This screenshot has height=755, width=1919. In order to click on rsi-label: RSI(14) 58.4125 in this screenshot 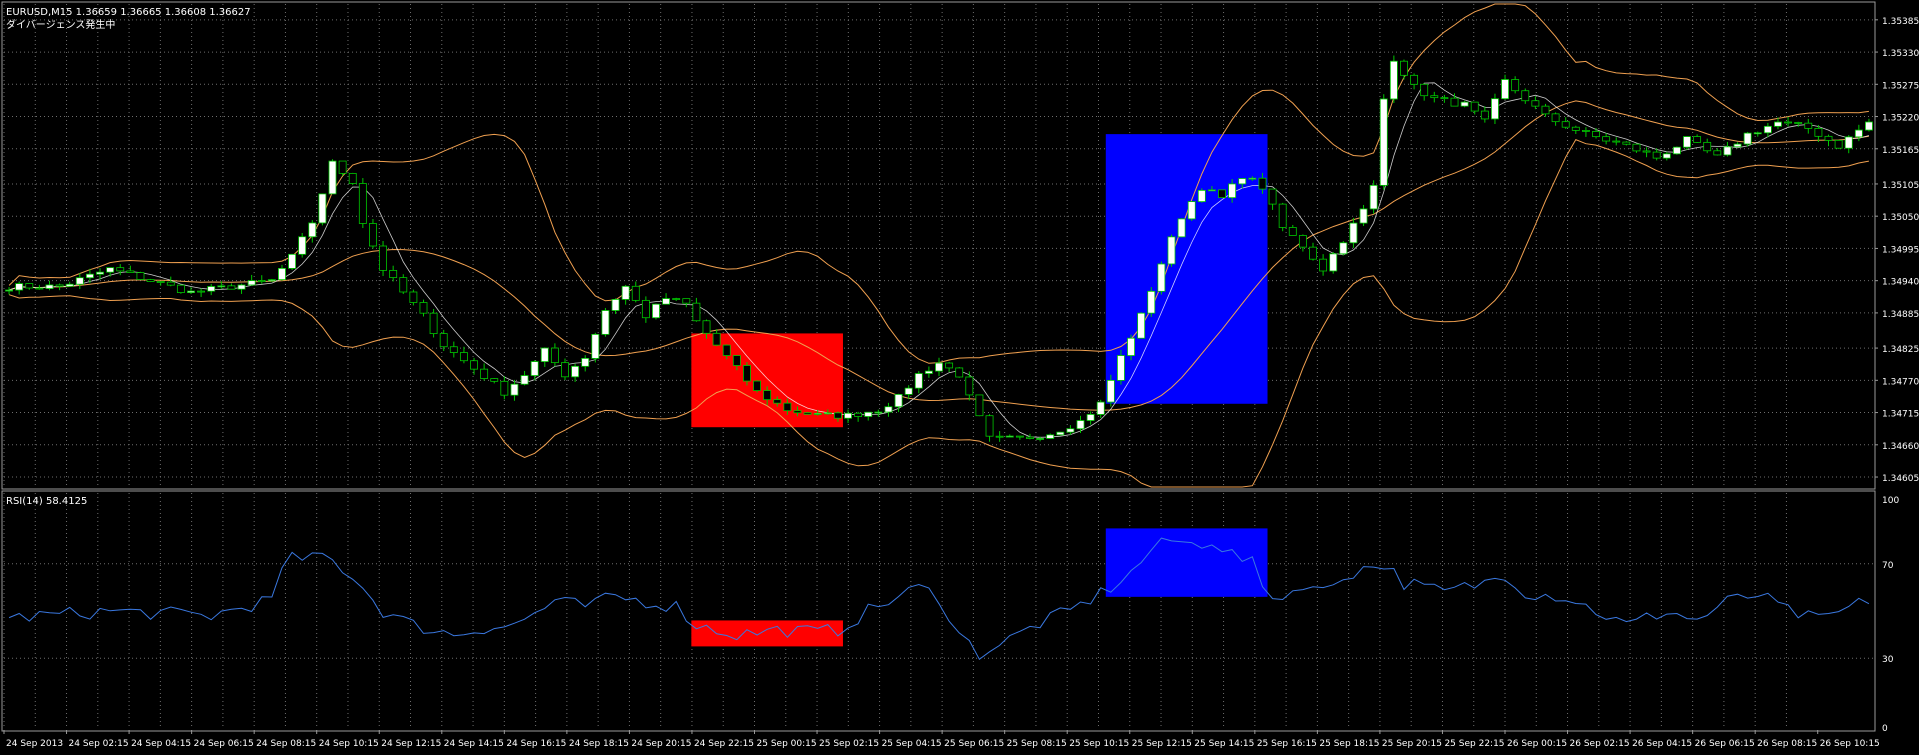, I will do `click(46, 501)`.